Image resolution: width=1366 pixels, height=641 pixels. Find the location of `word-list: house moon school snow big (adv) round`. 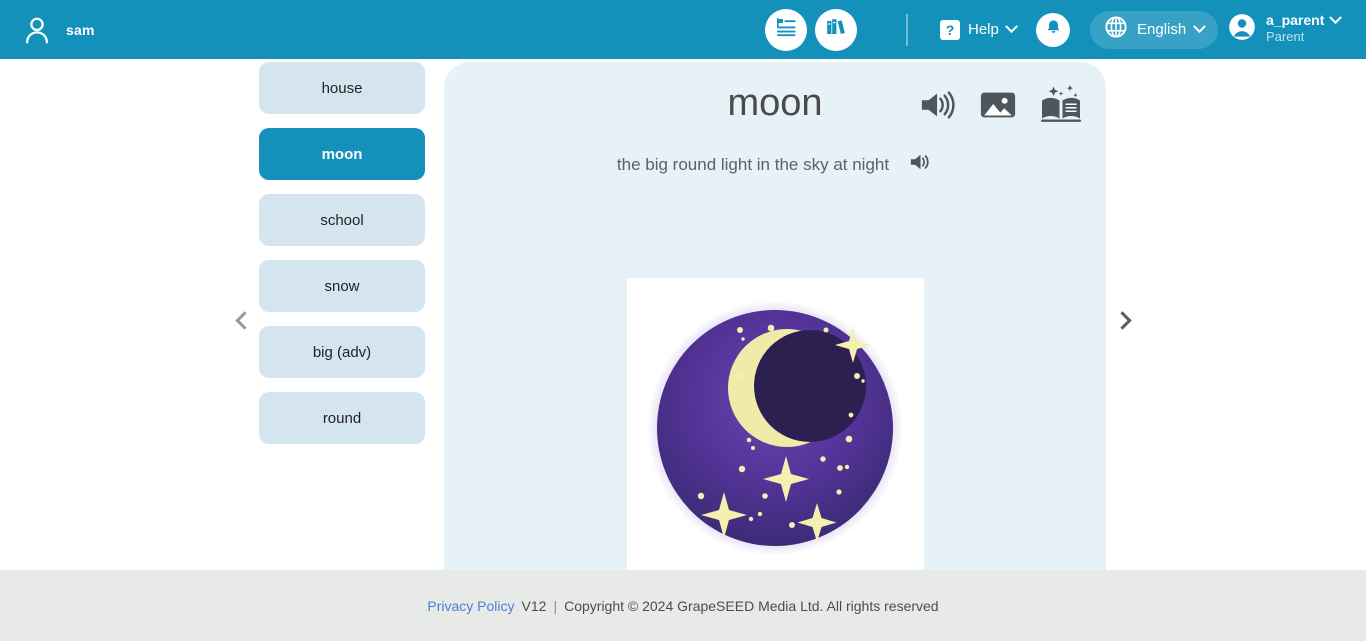

word-list: house moon school snow big (adv) round is located at coordinates (342, 260).